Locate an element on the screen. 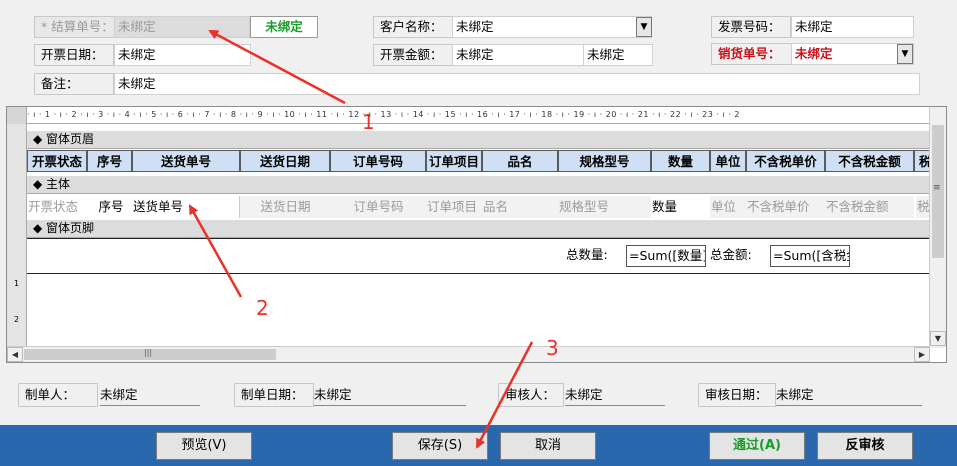 This screenshot has height=466, width=957. annotation-number-3: 3 is located at coordinates (552, 348).